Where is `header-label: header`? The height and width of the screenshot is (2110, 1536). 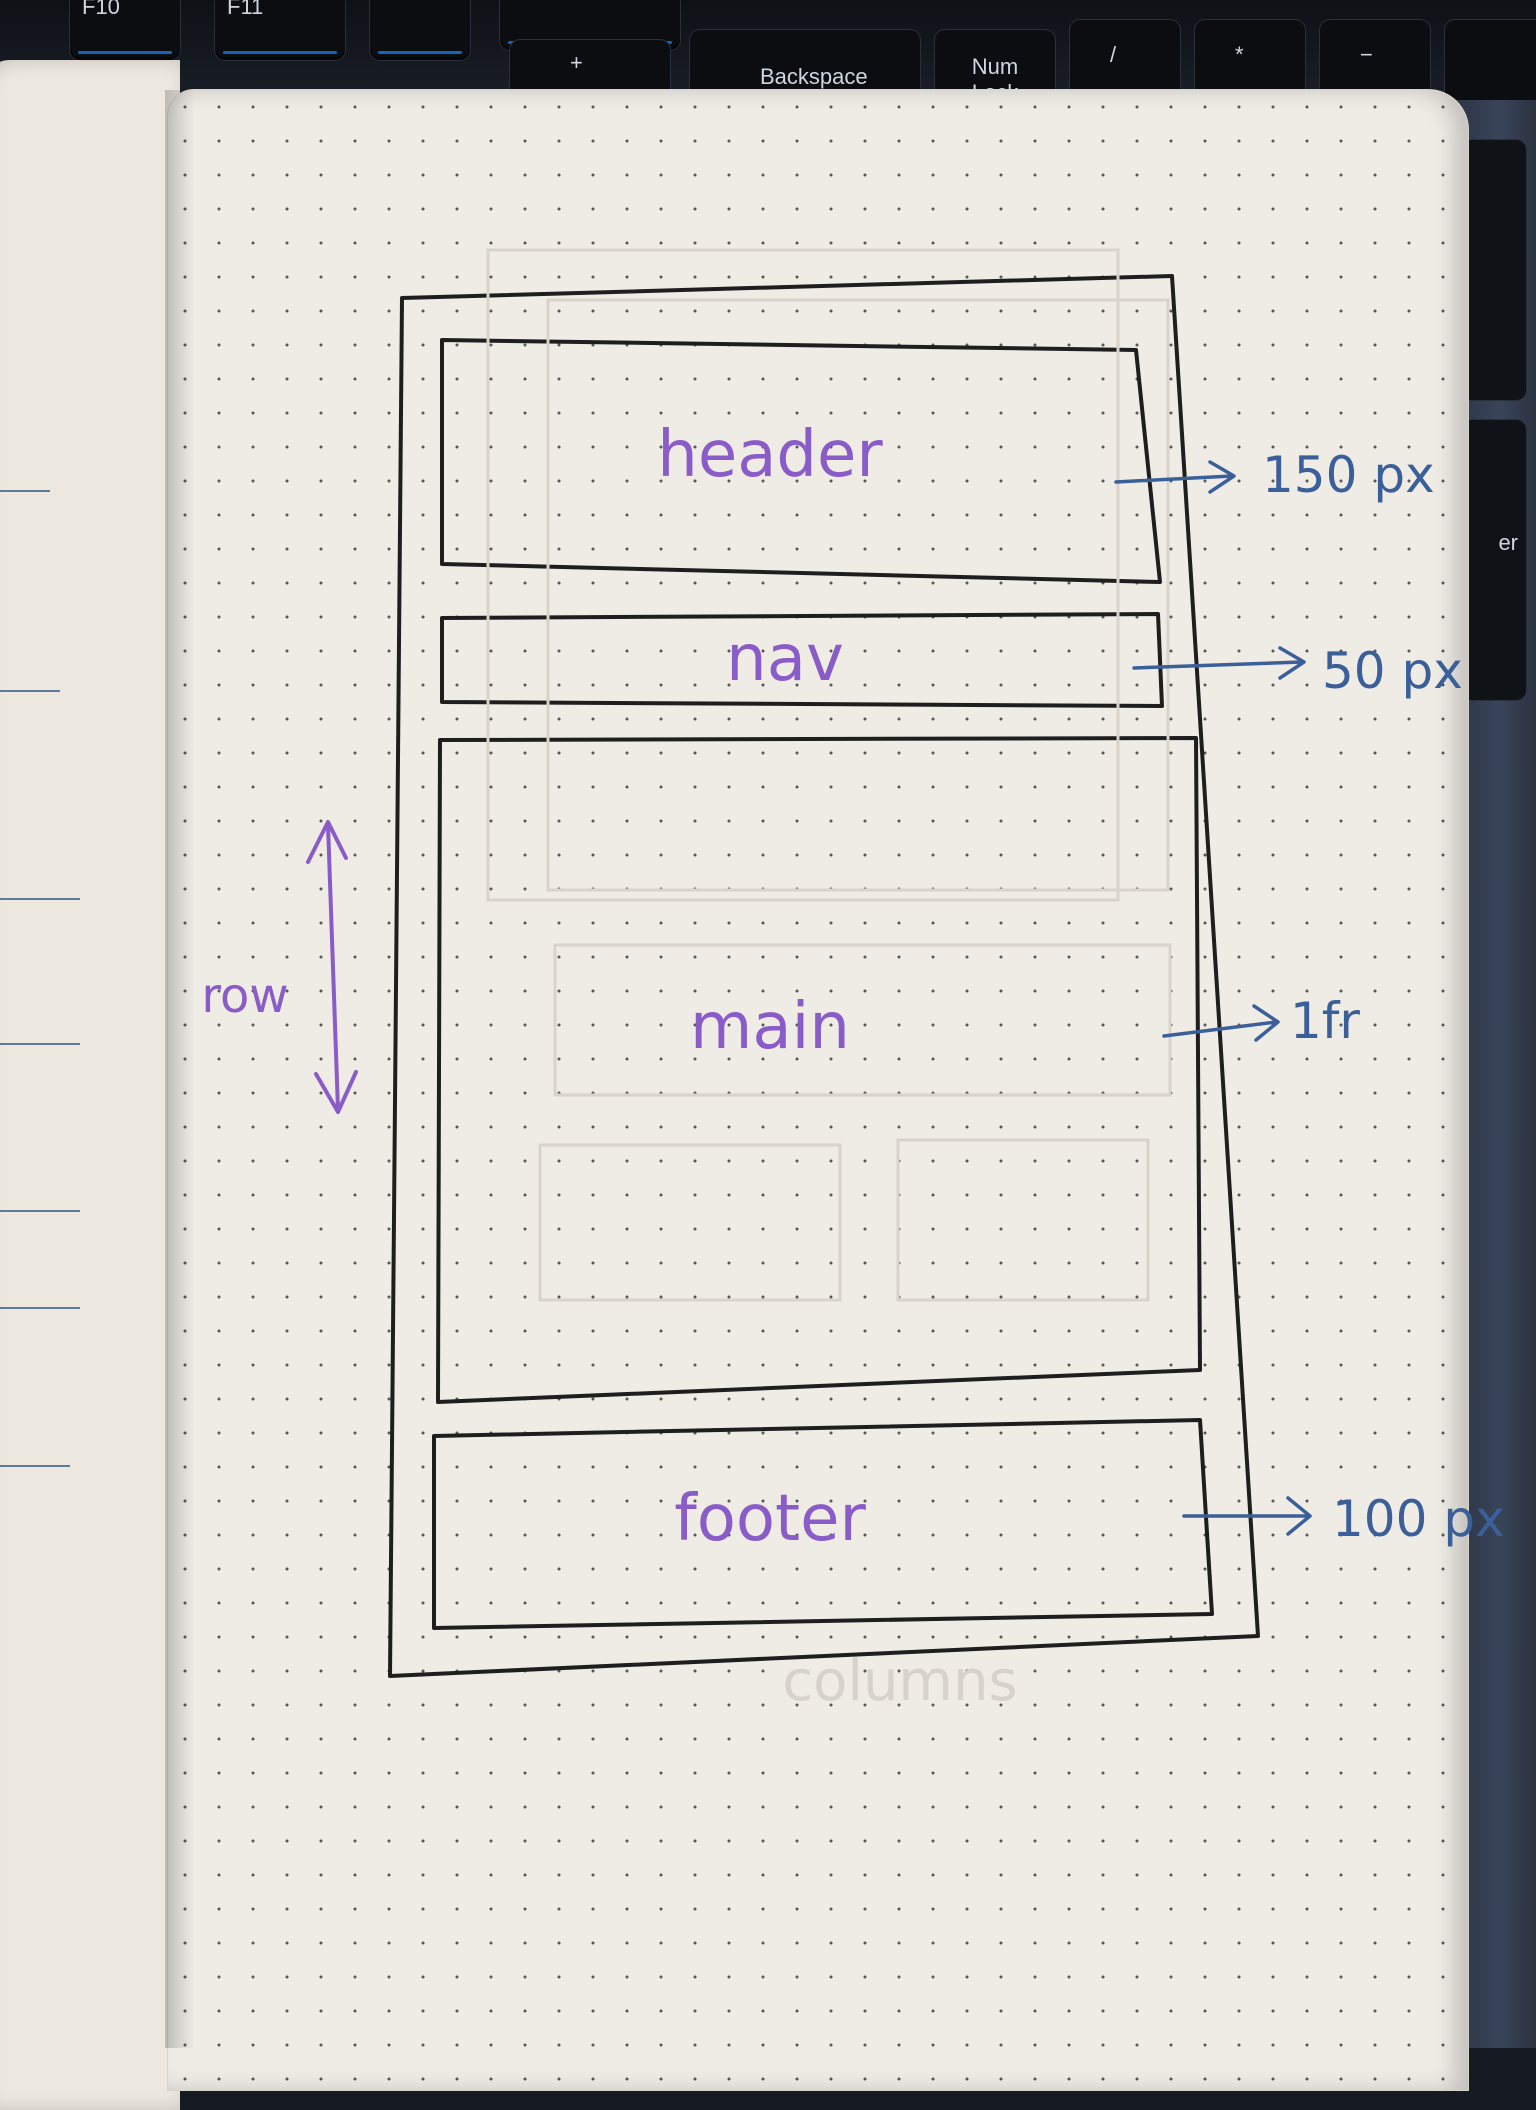
header-label: header is located at coordinates (770, 455).